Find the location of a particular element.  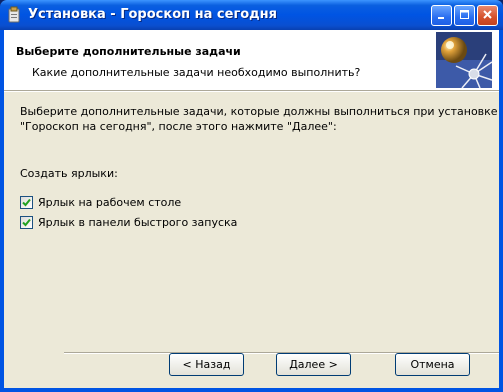

quicklaunch-shortcut-option: Ярлык в панели быстрого запуска is located at coordinates (128, 222).